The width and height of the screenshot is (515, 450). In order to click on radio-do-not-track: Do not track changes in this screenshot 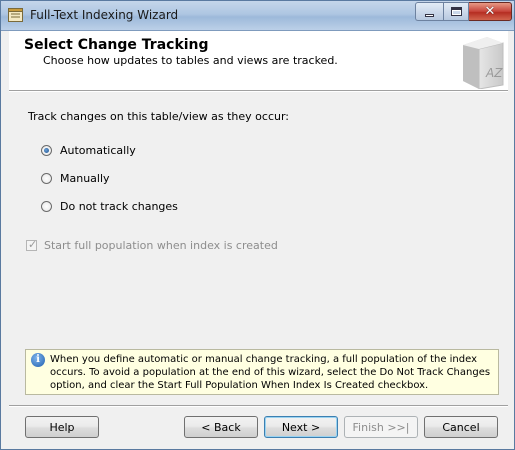, I will do `click(109, 206)`.